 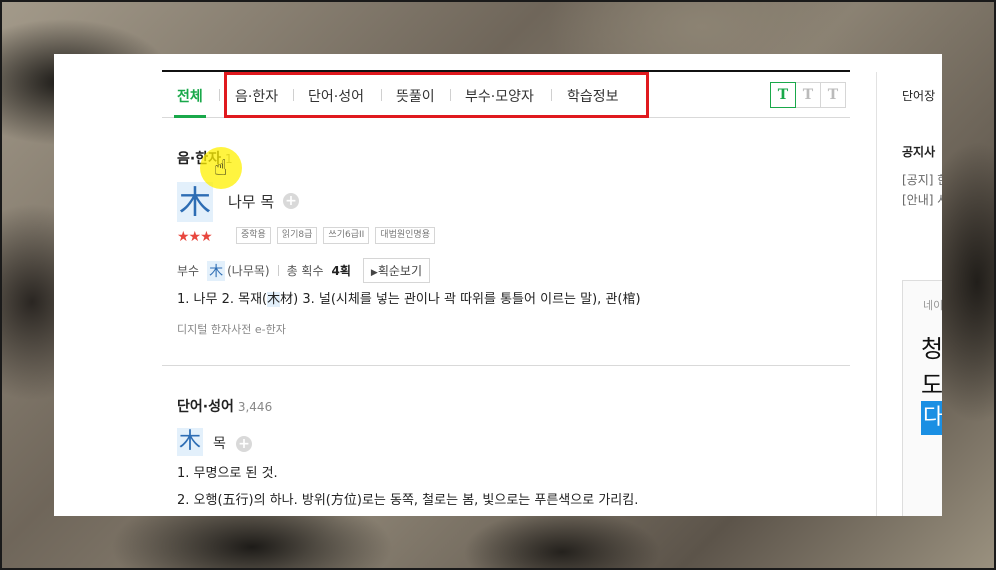 I want to click on section-count: 3,446, so click(x=255, y=407).